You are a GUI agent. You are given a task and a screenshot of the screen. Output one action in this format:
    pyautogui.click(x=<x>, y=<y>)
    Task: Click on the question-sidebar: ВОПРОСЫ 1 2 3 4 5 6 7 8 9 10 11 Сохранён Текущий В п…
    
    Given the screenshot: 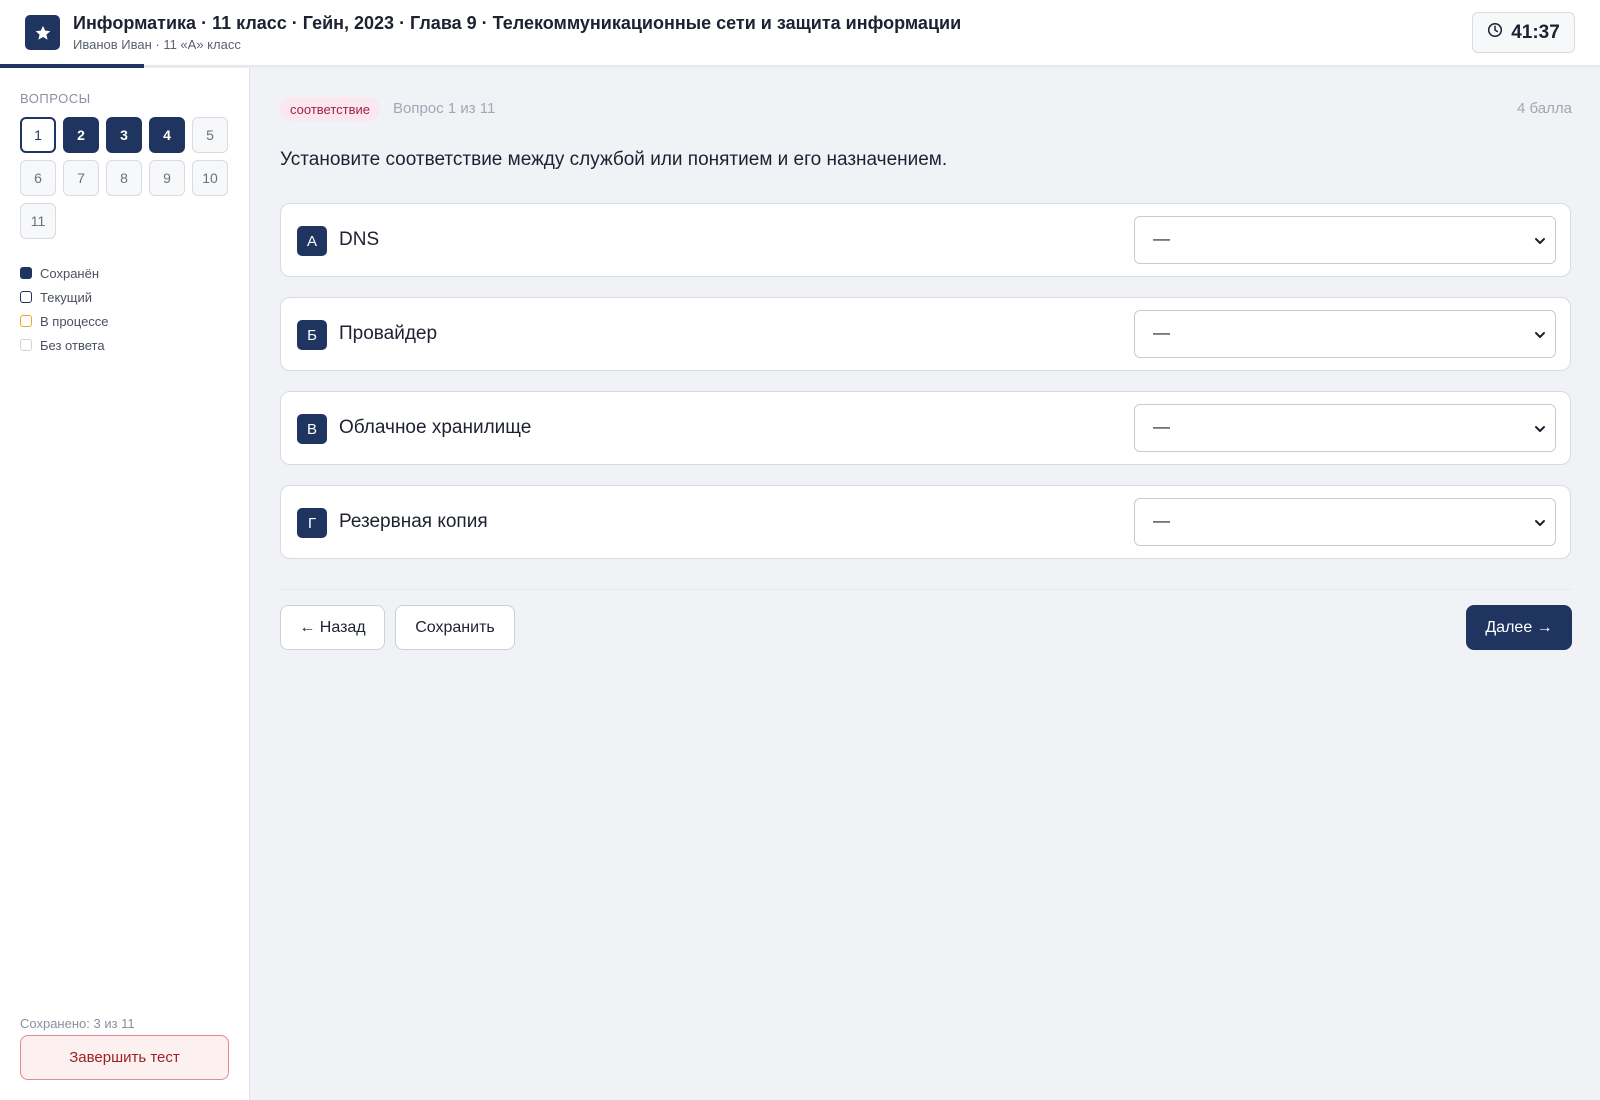 What is the action you would take?
    pyautogui.click(x=125, y=584)
    